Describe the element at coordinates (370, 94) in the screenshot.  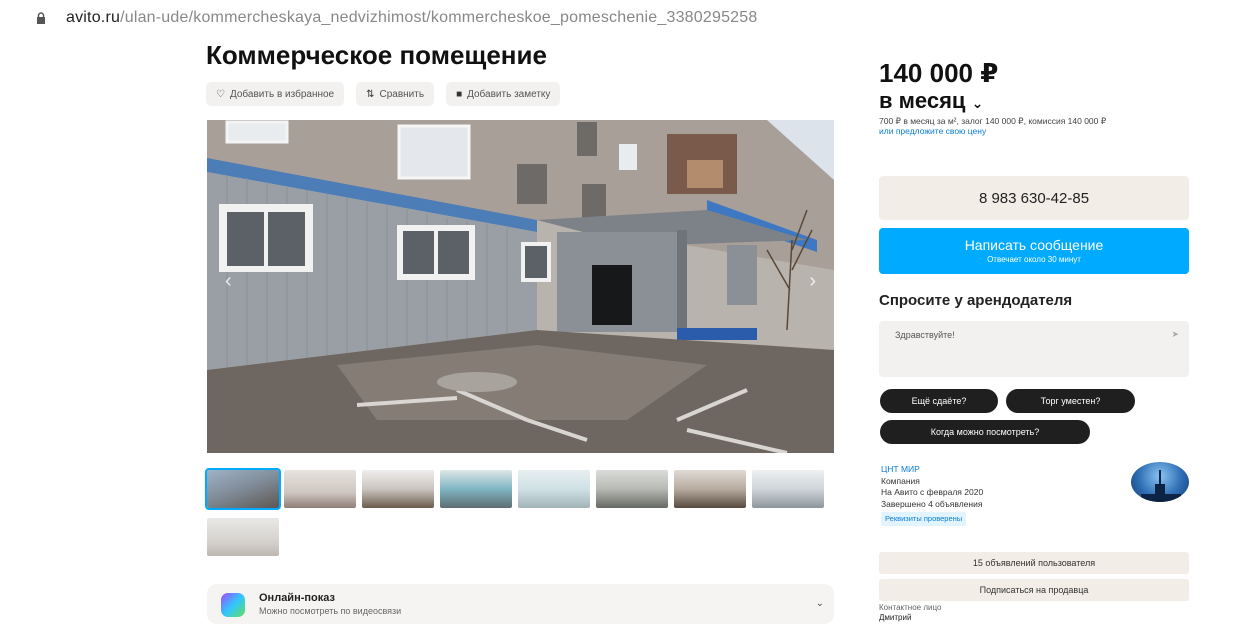
I see `compare-icon: ⇅` at that location.